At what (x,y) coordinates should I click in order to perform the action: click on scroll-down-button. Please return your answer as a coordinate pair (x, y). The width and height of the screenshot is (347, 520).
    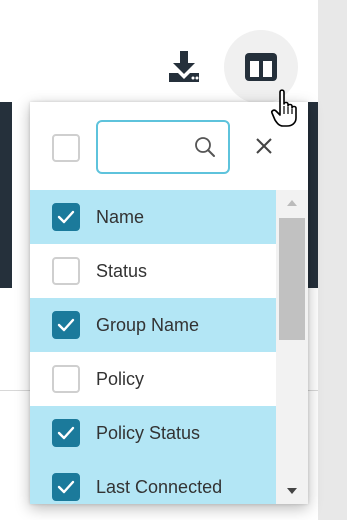
    Looking at the image, I should click on (292, 491).